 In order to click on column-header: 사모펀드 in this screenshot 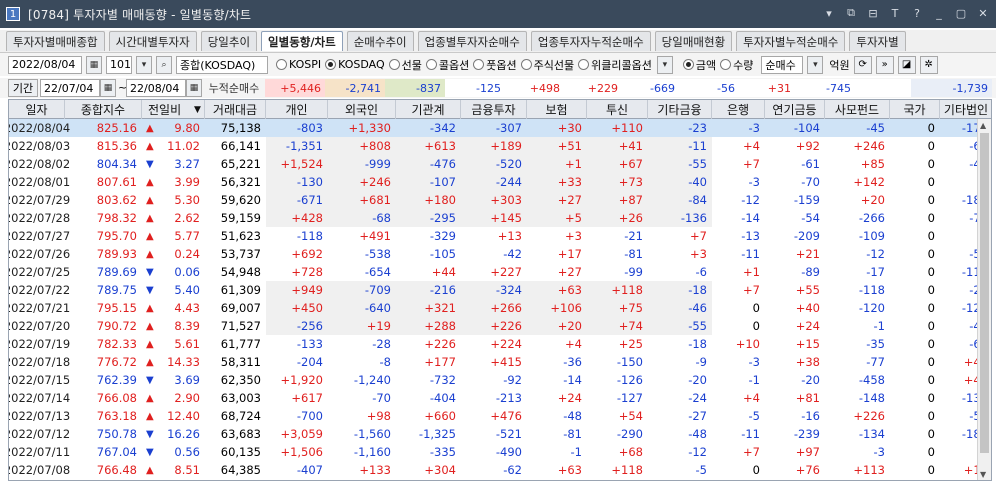, I will do `click(857, 109)`.